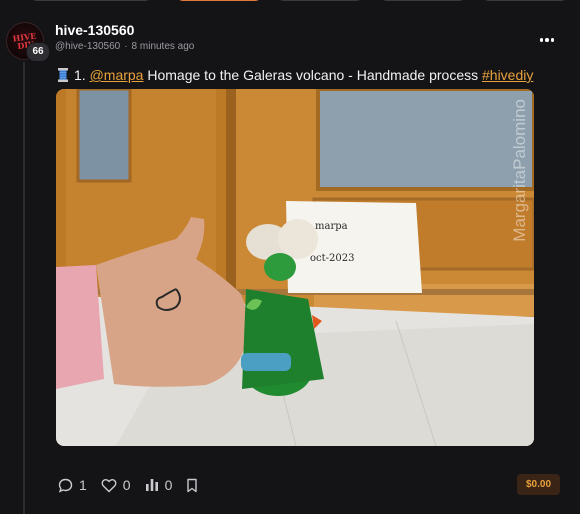  What do you see at coordinates (83, 485) in the screenshot?
I see `comment-count: 1` at bounding box center [83, 485].